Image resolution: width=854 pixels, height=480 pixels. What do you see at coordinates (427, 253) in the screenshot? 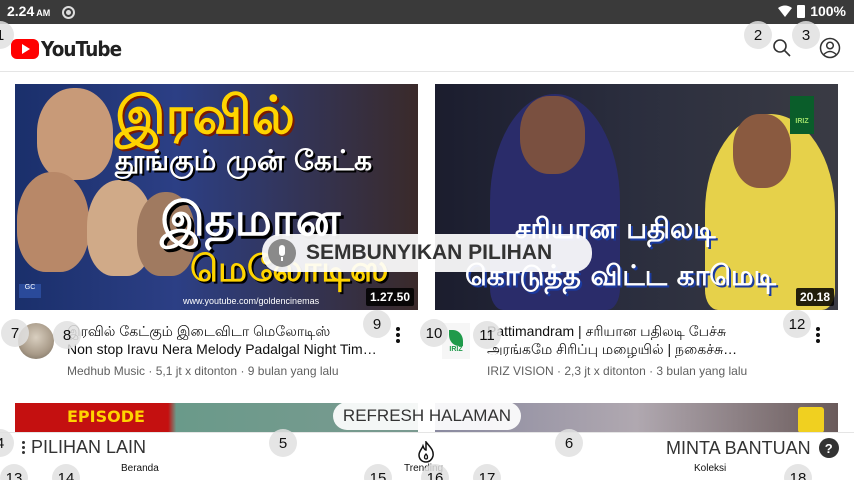
I see `hide-options-button: SEMBUNYIKAN PILIHAN` at bounding box center [427, 253].